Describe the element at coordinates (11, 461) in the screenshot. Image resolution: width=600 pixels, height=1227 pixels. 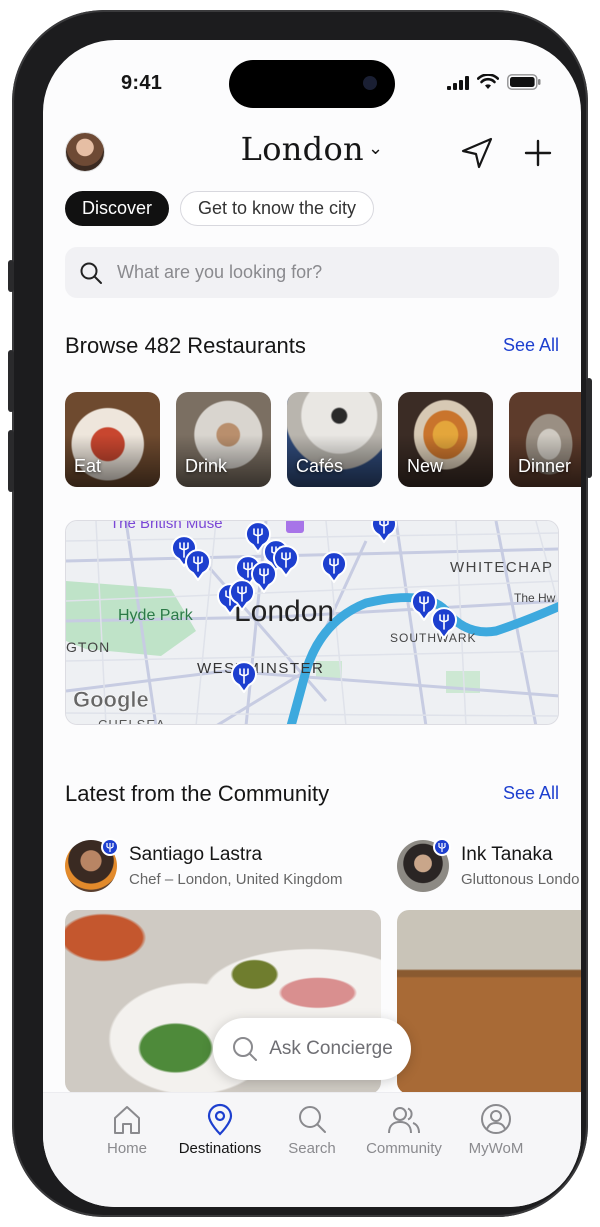
I see `volume-down-button` at that location.